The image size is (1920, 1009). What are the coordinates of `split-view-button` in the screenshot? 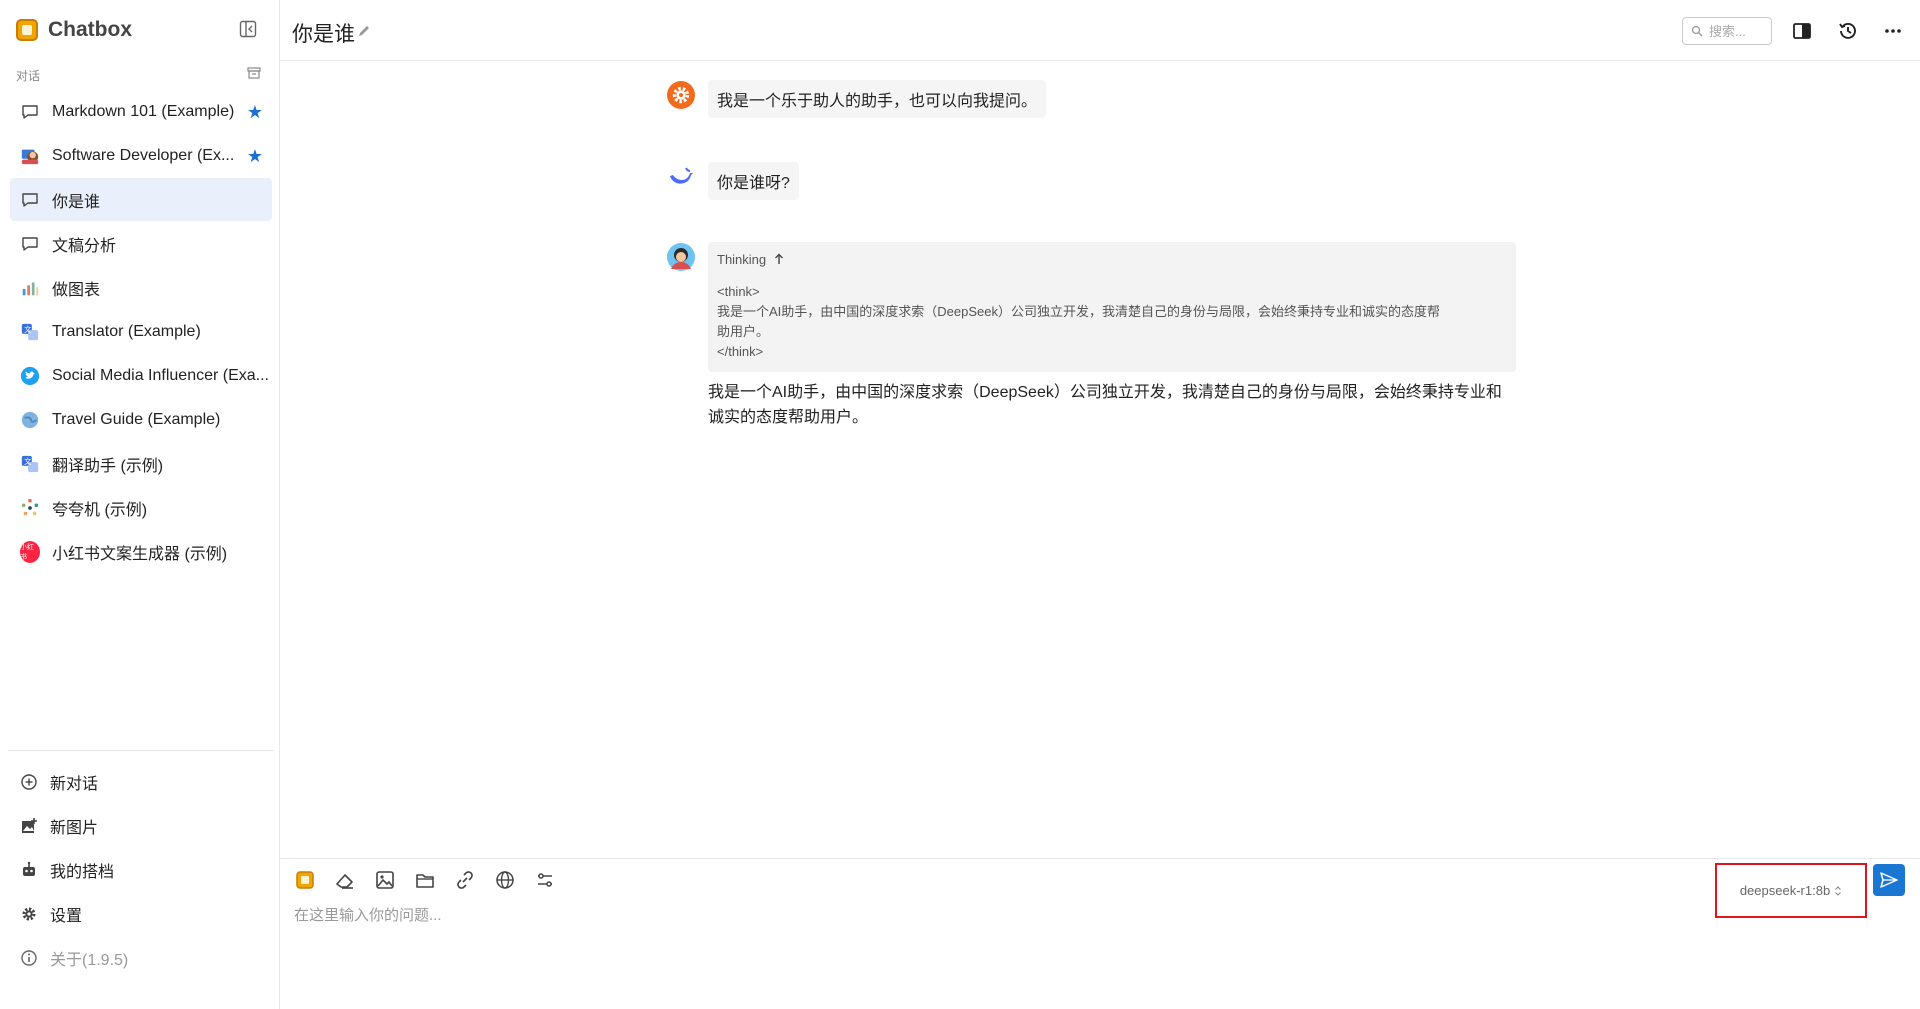 It's located at (1802, 31).